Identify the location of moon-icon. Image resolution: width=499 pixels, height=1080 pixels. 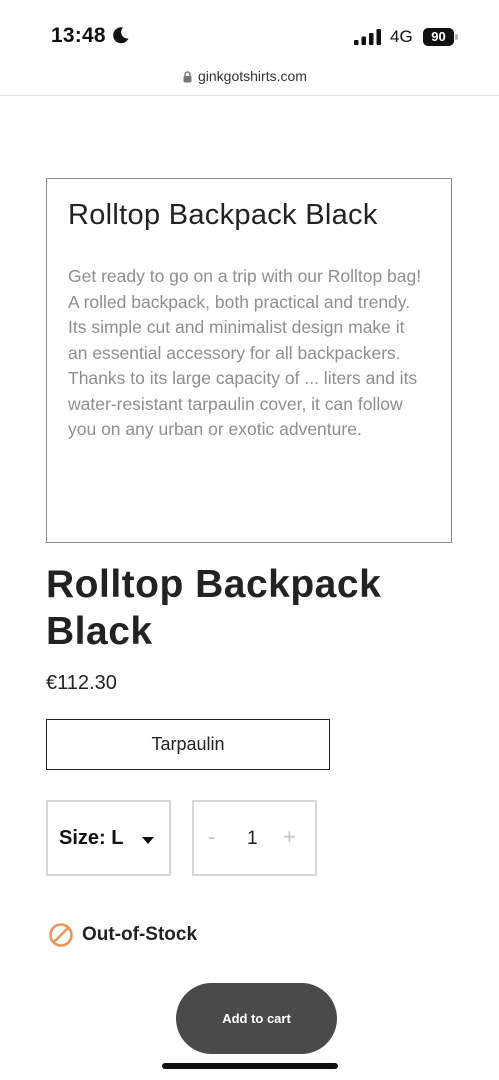
(121, 35).